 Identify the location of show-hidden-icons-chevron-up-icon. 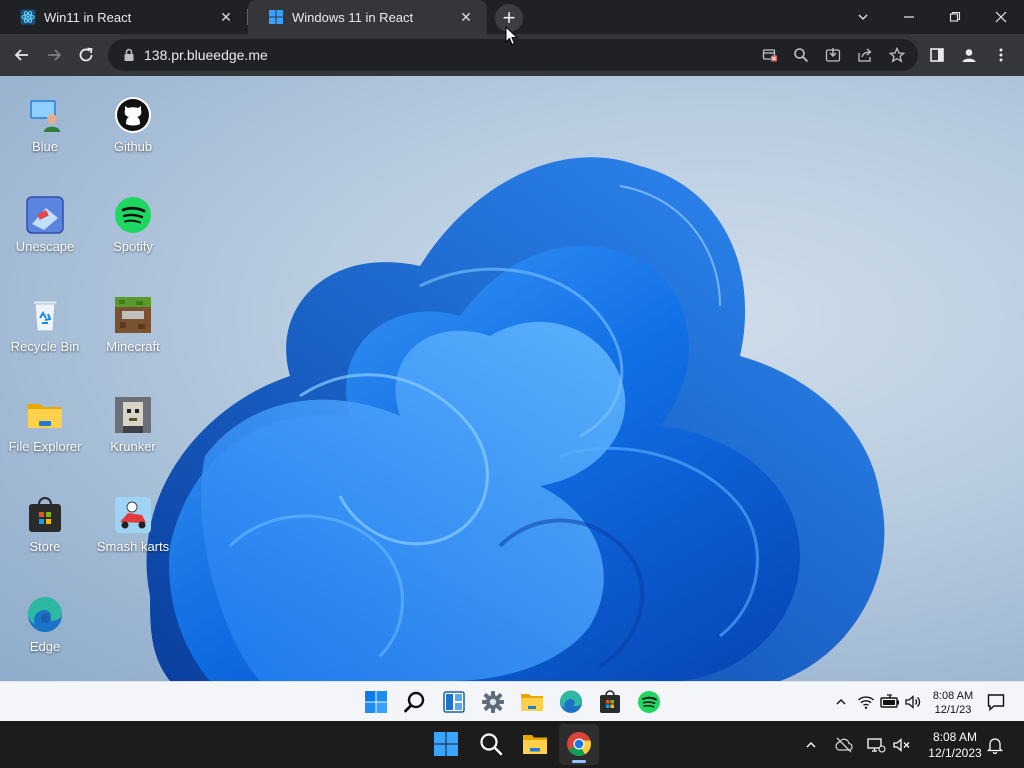
(841, 702).